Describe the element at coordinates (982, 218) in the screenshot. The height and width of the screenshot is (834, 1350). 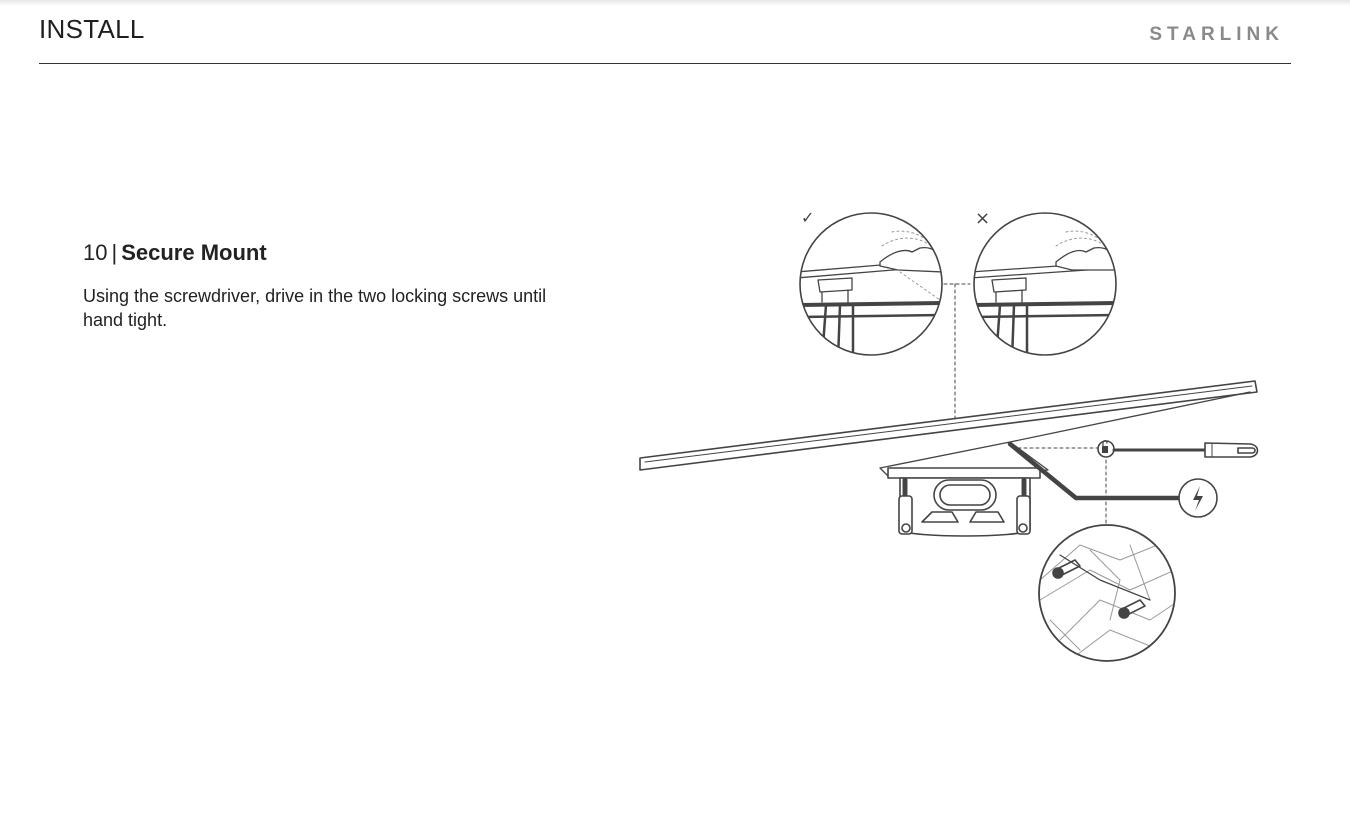
I see `incorrect-x-icon: ×` at that location.